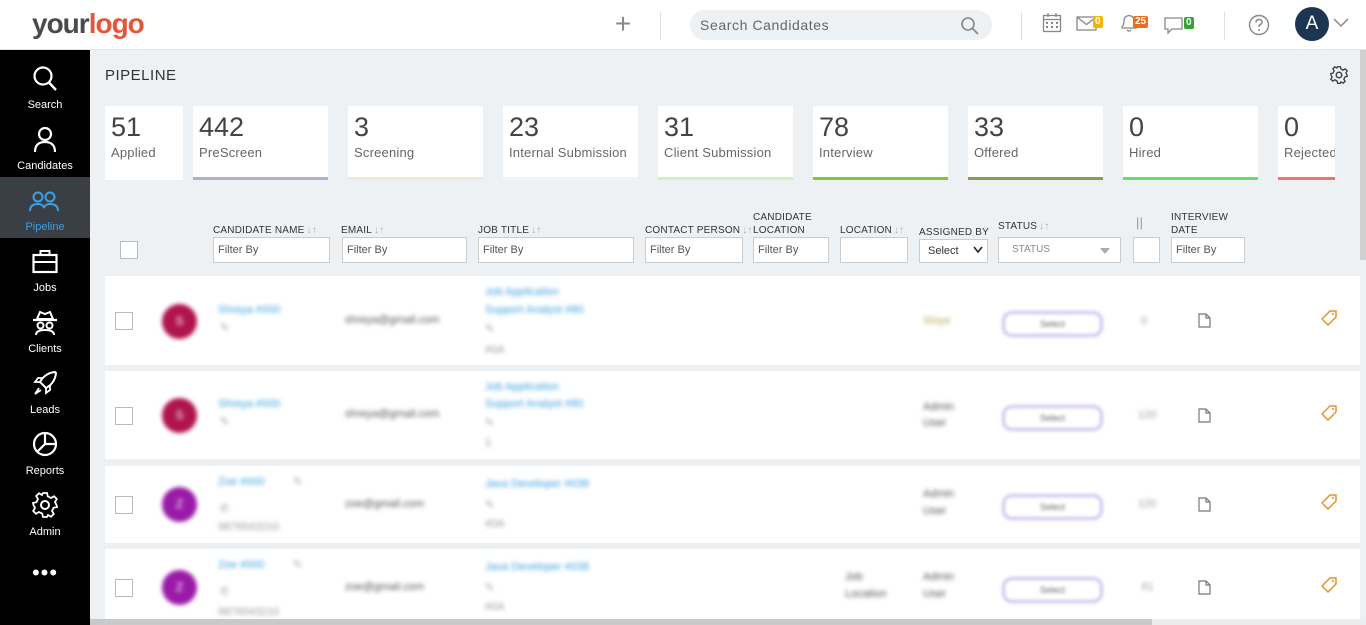  What do you see at coordinates (1137, 24) in the screenshot?
I see `alerts-notification: 25` at bounding box center [1137, 24].